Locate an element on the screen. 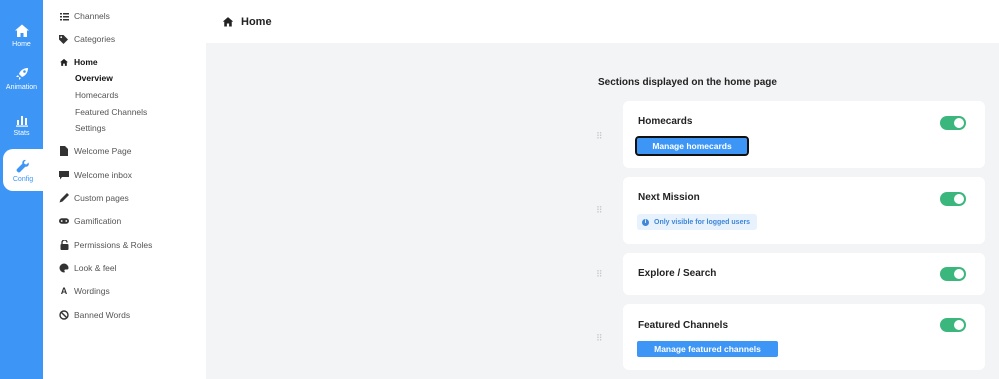  nav-item-welcome-page: Welcome Page is located at coordinates (95, 151).